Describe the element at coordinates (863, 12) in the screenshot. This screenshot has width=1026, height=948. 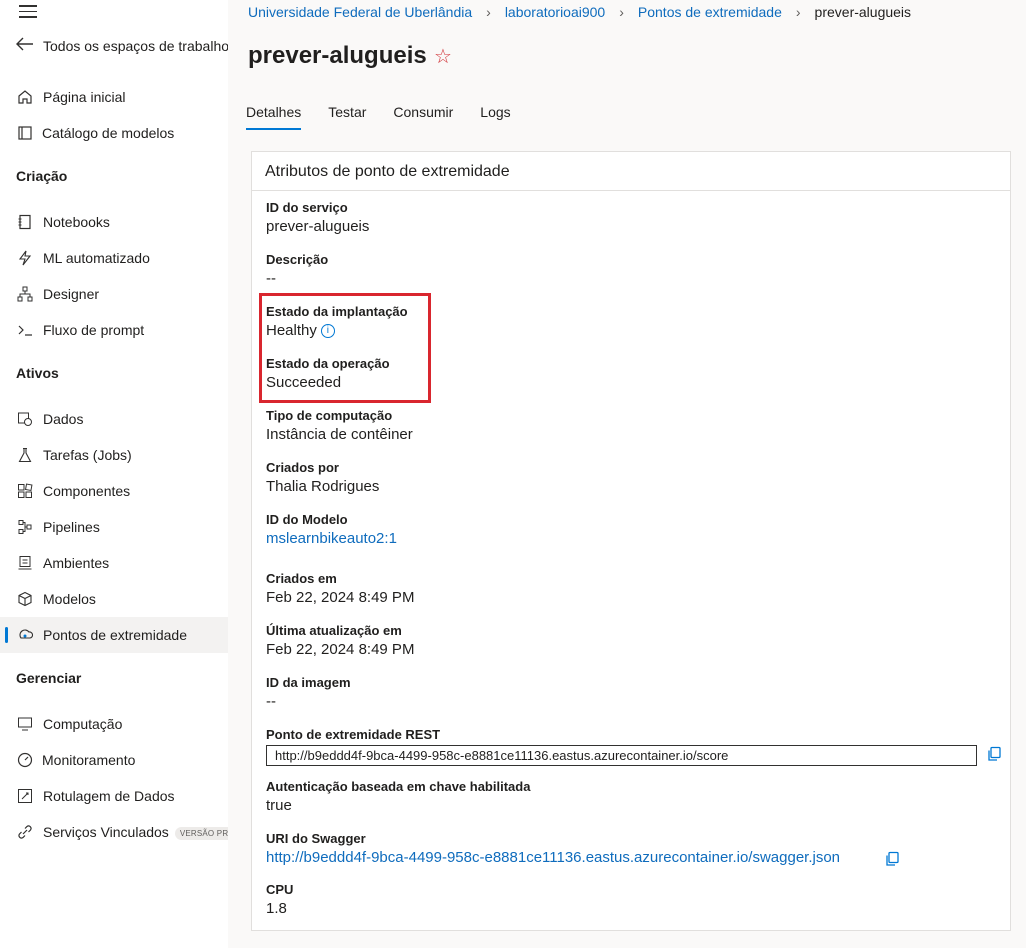
I see `breadcrumb-current: prever-alugueis` at that location.